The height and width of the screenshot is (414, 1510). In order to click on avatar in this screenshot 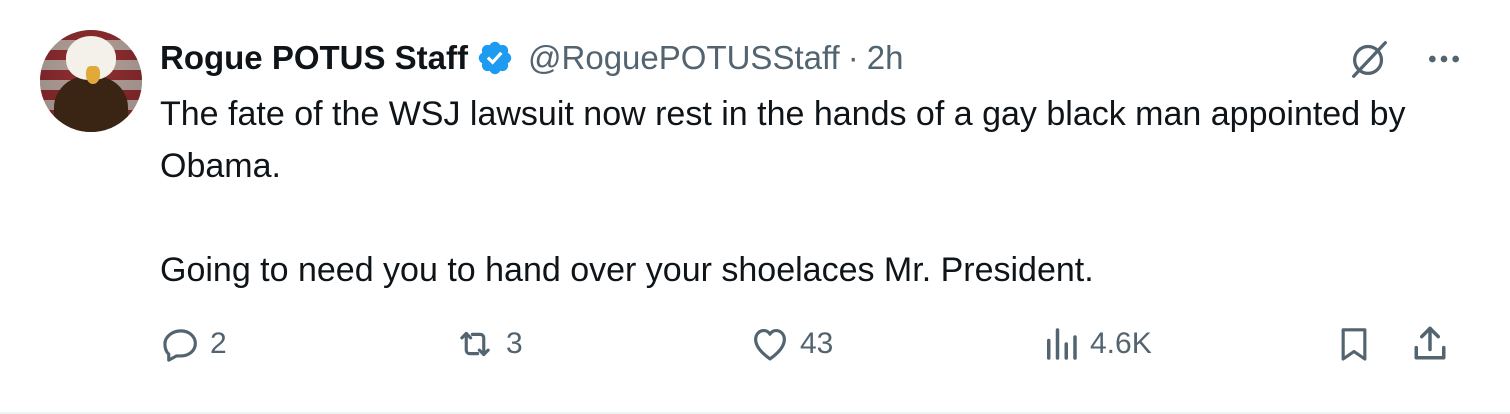, I will do `click(91, 81)`.